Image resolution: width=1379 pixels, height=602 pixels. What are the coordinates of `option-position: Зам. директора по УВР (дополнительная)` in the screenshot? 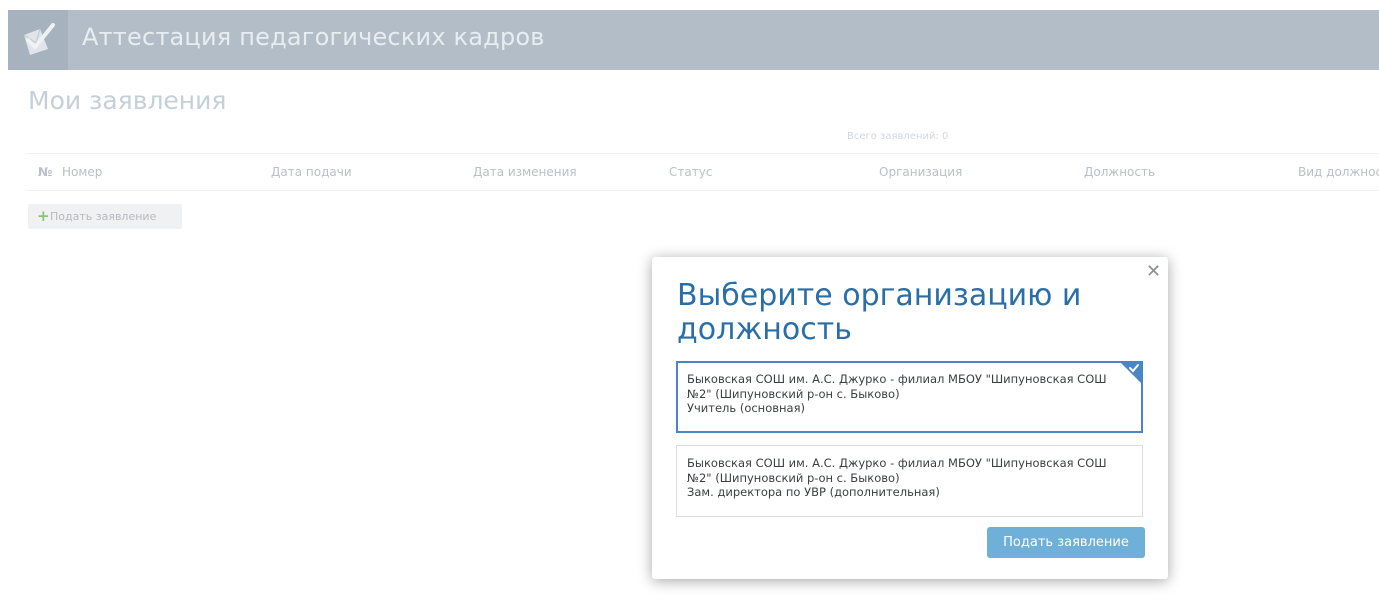 It's located at (813, 492).